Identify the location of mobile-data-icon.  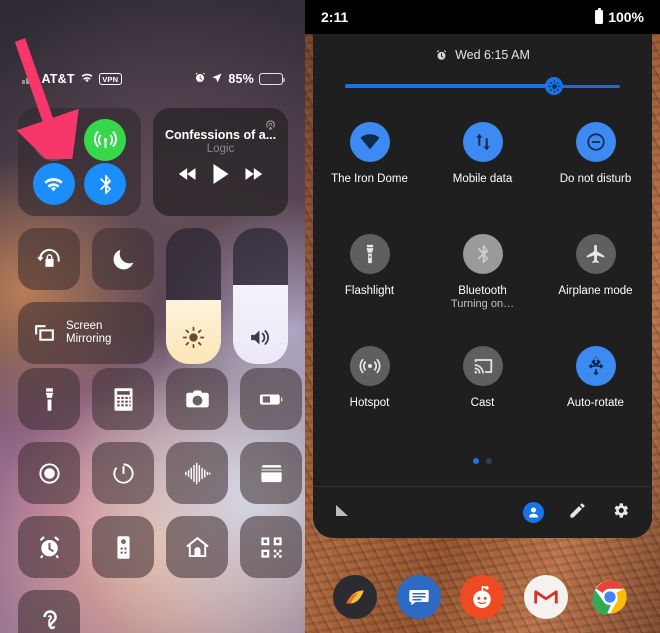
(482, 142).